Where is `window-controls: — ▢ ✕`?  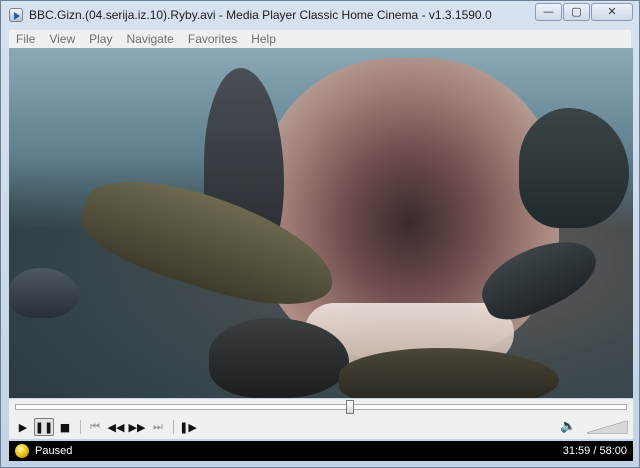
window-controls: — ▢ ✕ is located at coordinates (583, 12).